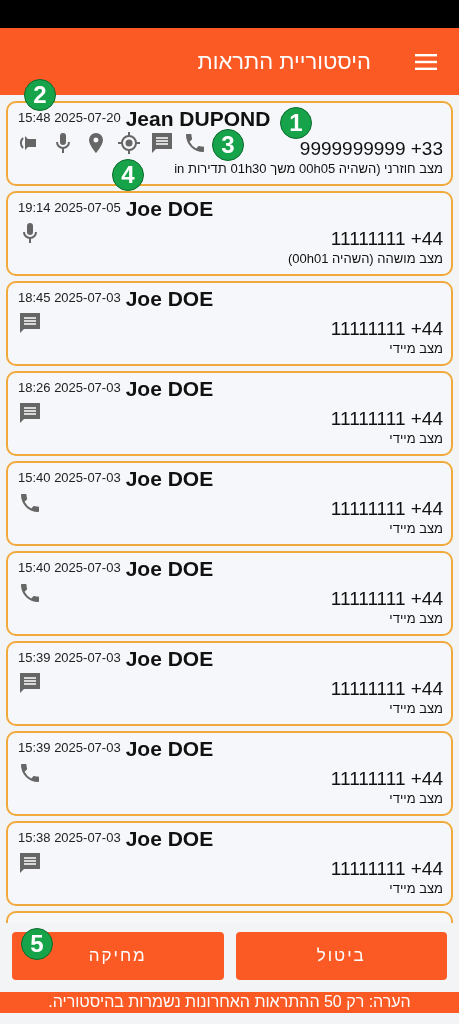 The width and height of the screenshot is (459, 1024). Describe the element at coordinates (229, 1002) in the screenshot. I see `history-note: הערה: רק 50 ההתראות האחרונות נשמרות בהיסטוריה.` at that location.